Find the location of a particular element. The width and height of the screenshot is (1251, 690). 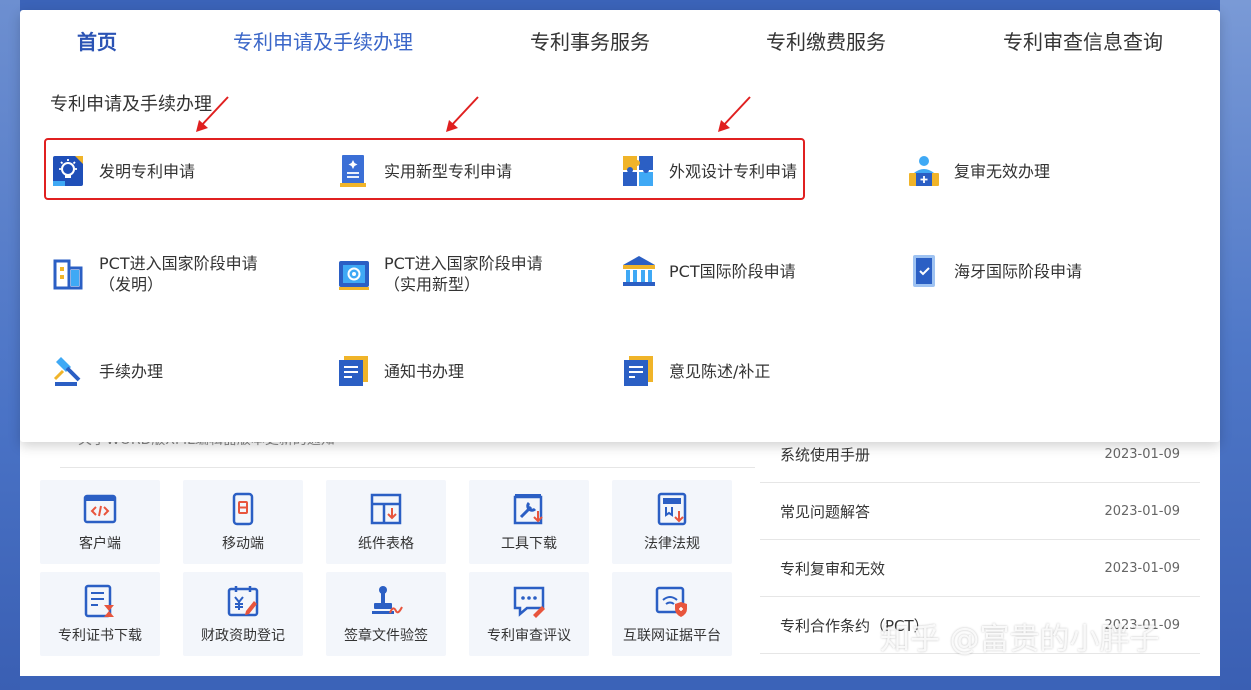

tile-certificate: 专利证书下载 is located at coordinates (100, 614).